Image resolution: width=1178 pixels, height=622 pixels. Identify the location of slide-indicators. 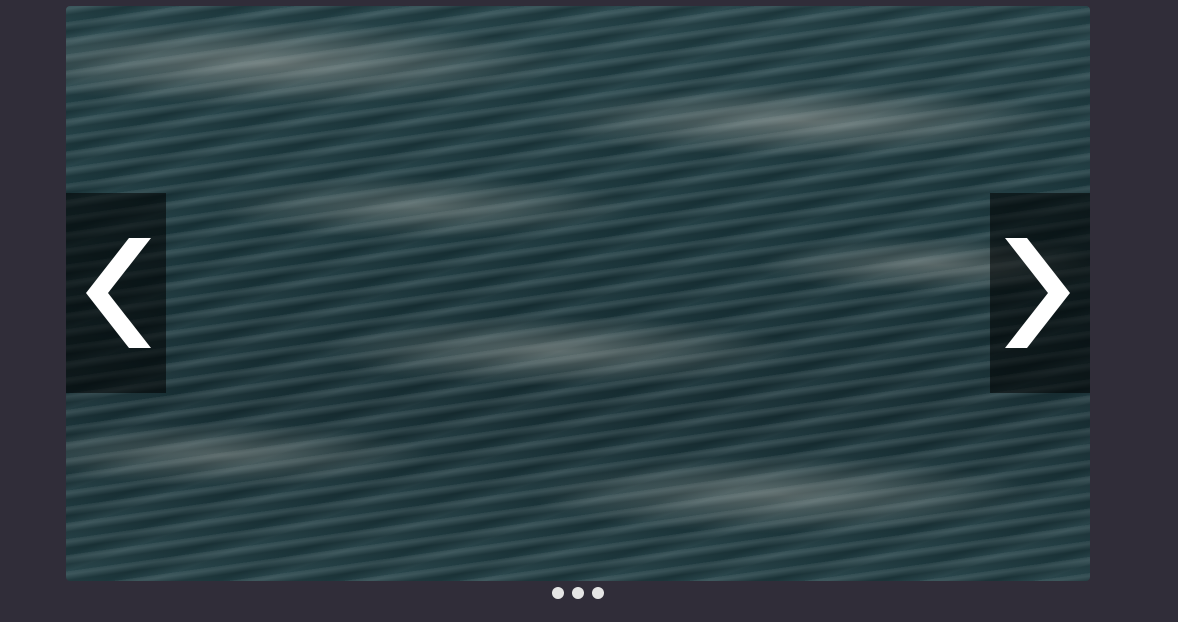
(578, 593).